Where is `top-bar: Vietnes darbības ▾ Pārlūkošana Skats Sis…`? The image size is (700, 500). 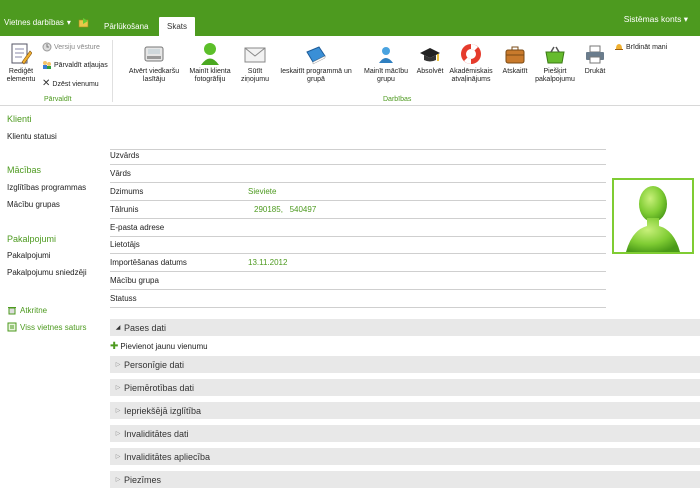
top-bar: Vietnes darbības ▾ Pārlūkošana Skats Sis… is located at coordinates (350, 18).